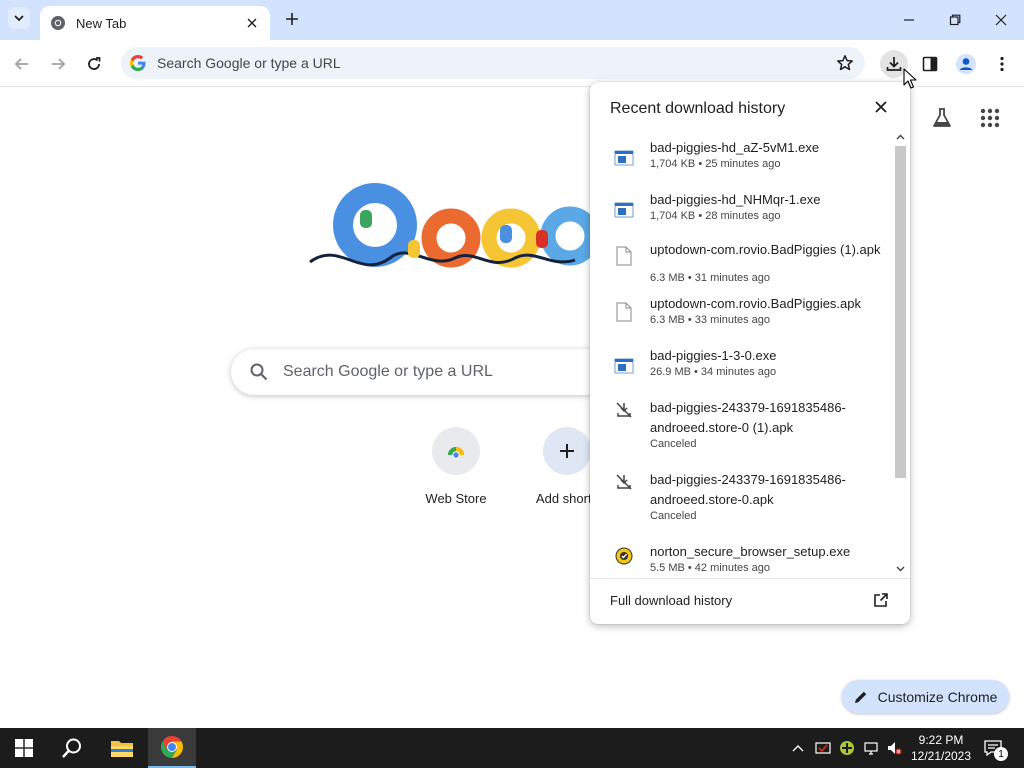 The height and width of the screenshot is (768, 1024). I want to click on shortcut-web-store: Web Store, so click(456, 466).